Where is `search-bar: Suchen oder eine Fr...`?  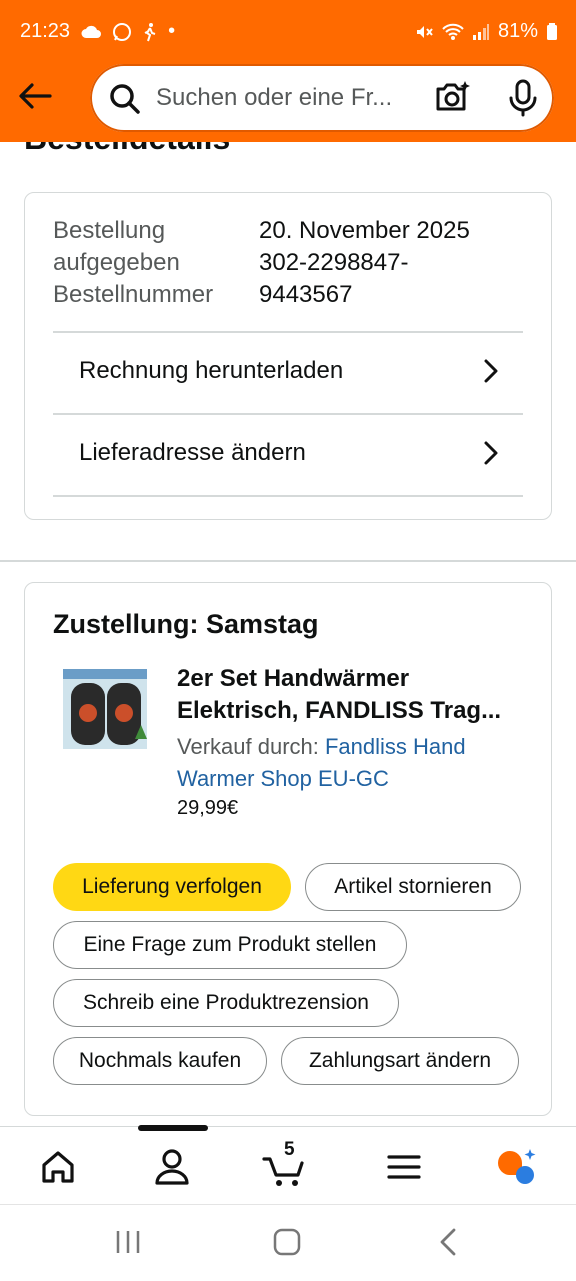
search-bar: Suchen oder eine Fr... is located at coordinates (322, 98).